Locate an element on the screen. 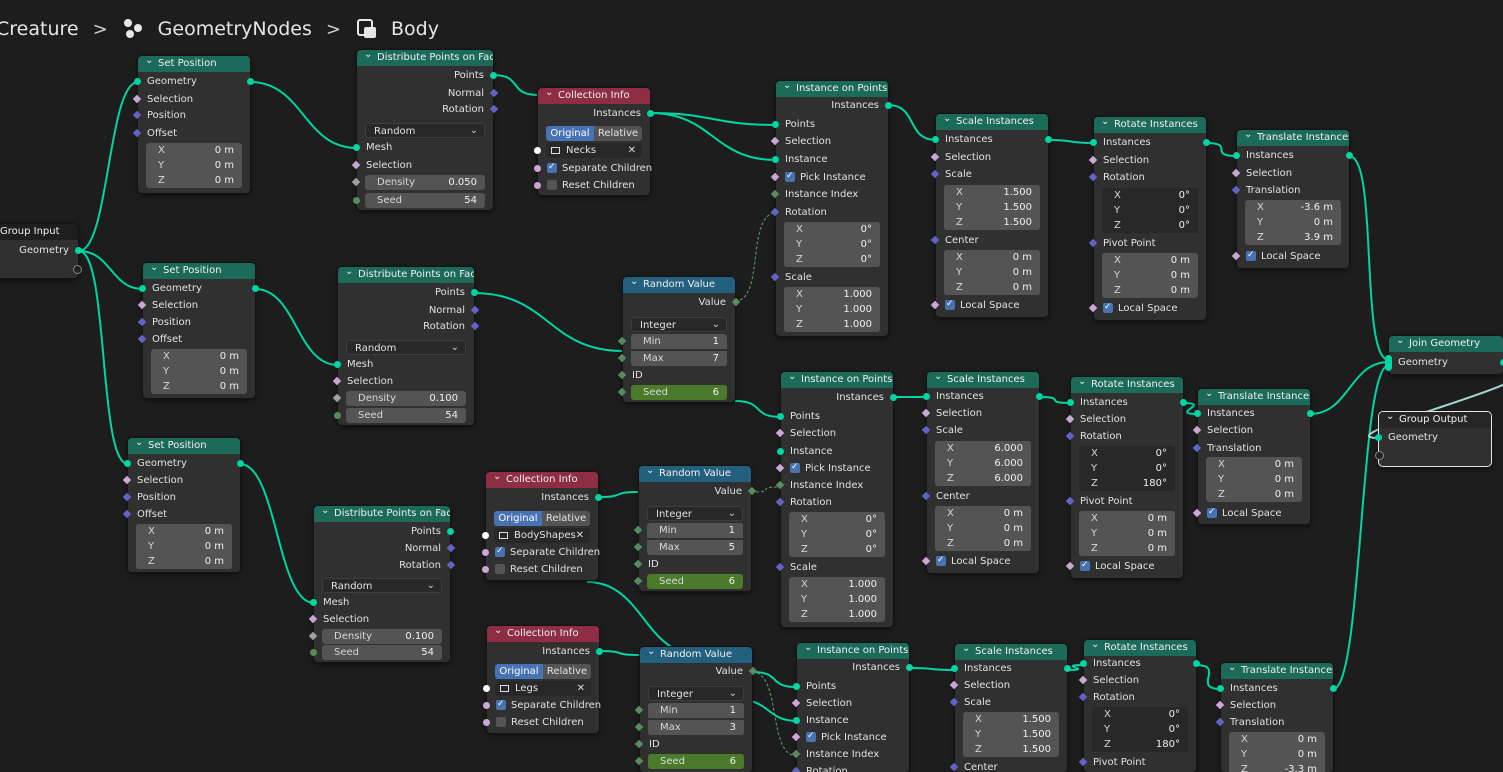 The image size is (1503, 772). translation-z-field: Z 3.9 m is located at coordinates (1293, 237).